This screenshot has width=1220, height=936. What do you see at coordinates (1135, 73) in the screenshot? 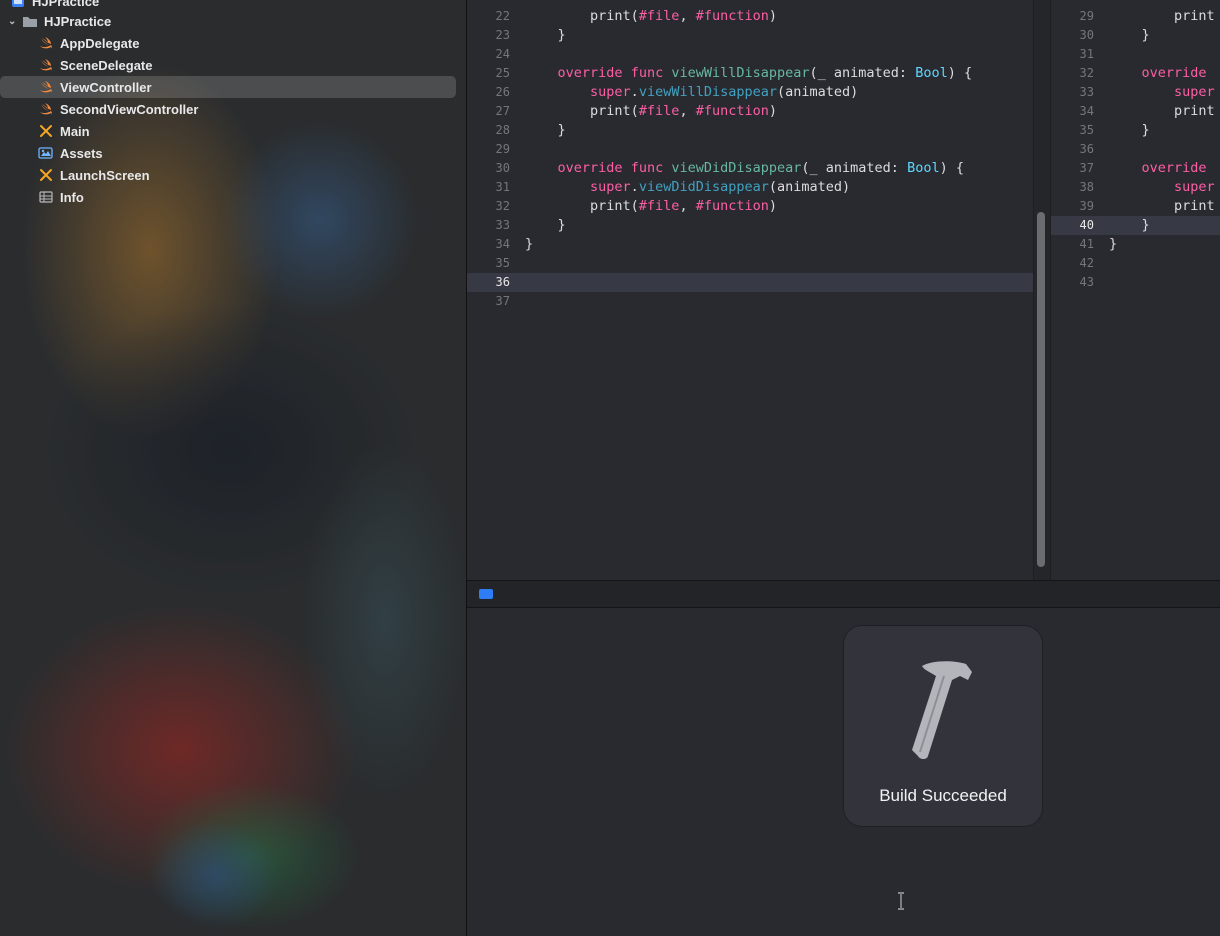
I see `code-line: 32 override` at bounding box center [1135, 73].